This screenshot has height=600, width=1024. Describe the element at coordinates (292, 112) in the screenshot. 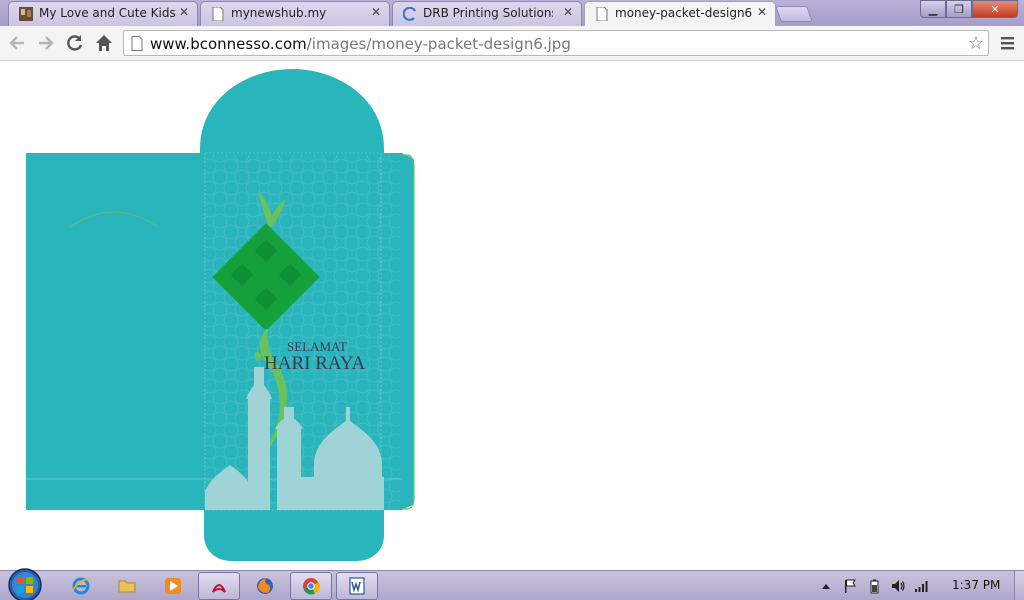

I see `top-flap` at that location.